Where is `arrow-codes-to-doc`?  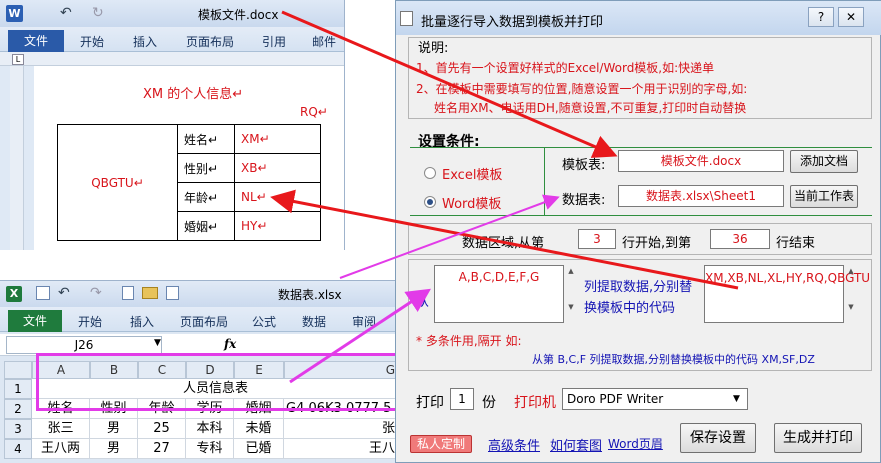 arrow-codes-to-doc is located at coordinates (504, 239).